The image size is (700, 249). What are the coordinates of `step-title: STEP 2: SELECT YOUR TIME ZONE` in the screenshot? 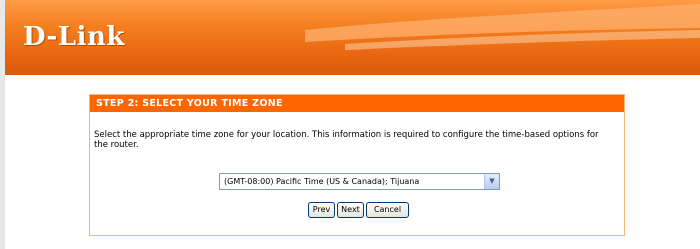 It's located at (357, 103).